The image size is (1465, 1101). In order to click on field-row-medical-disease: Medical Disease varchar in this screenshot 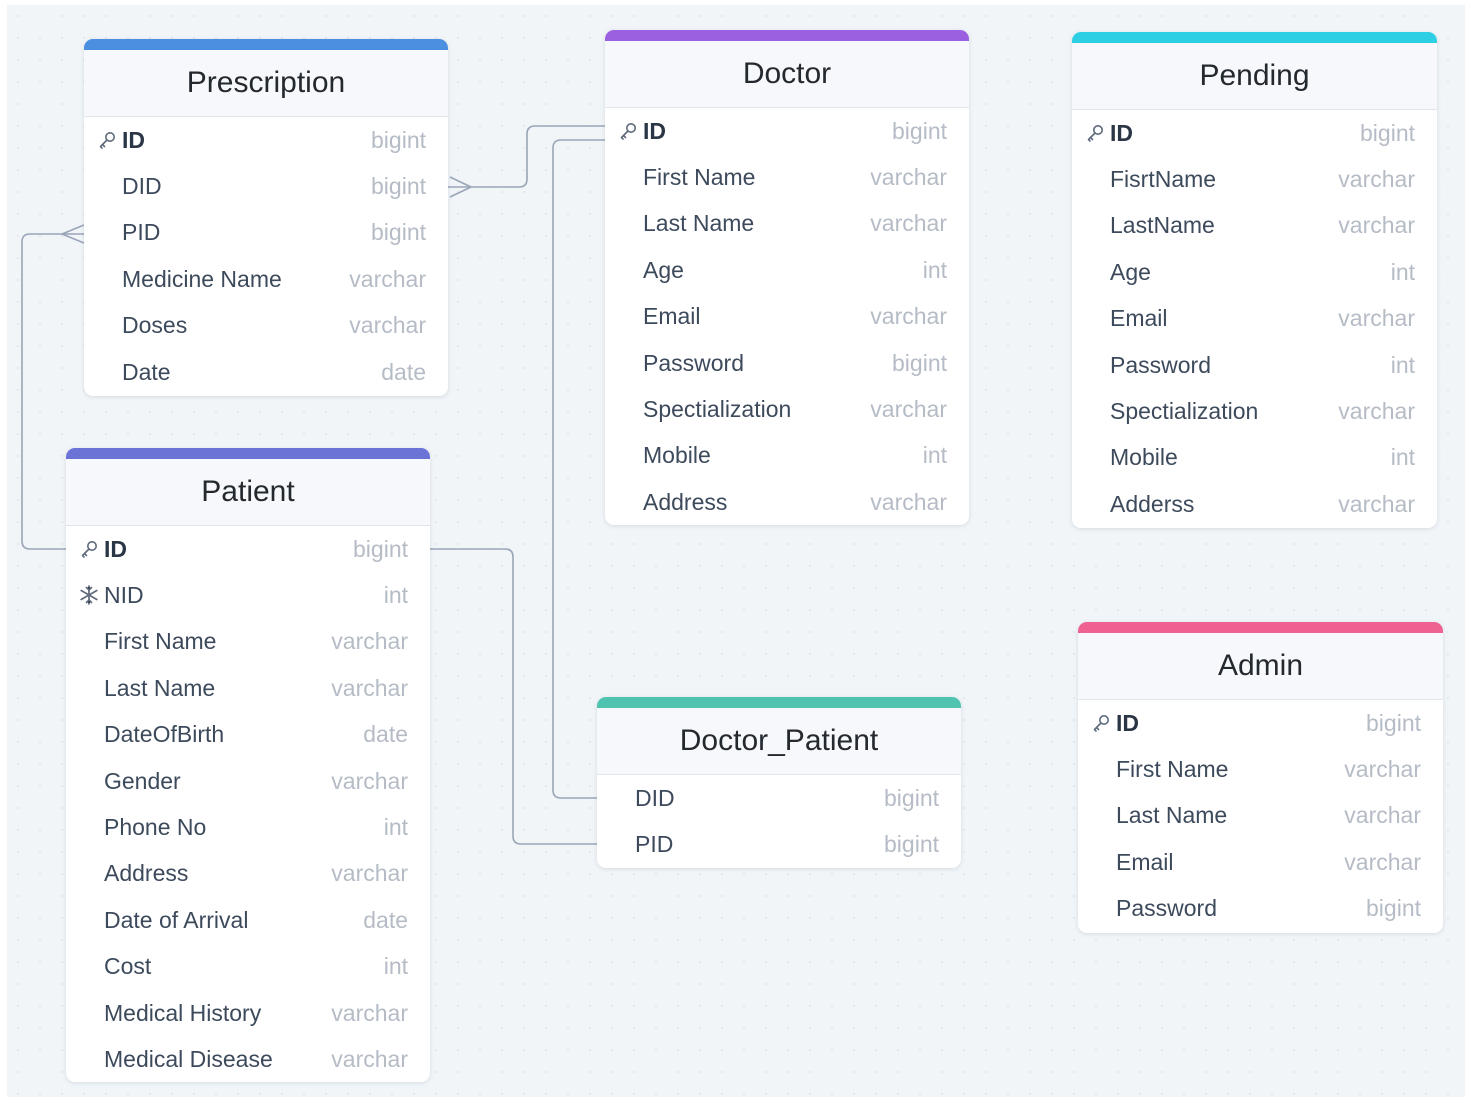, I will do `click(248, 1059)`.